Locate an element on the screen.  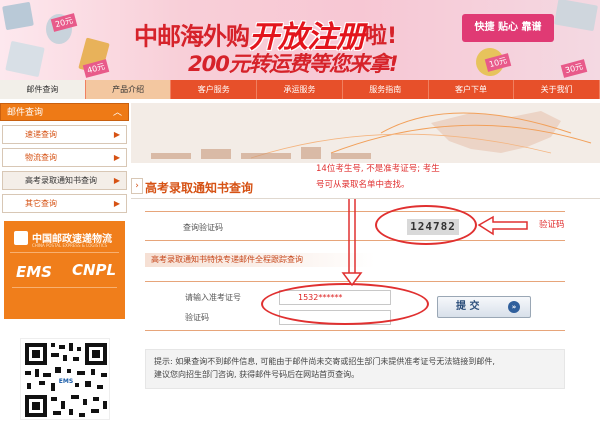
sidebar-item-express-query: 速递查询 ▶ is located at coordinates (64, 134).